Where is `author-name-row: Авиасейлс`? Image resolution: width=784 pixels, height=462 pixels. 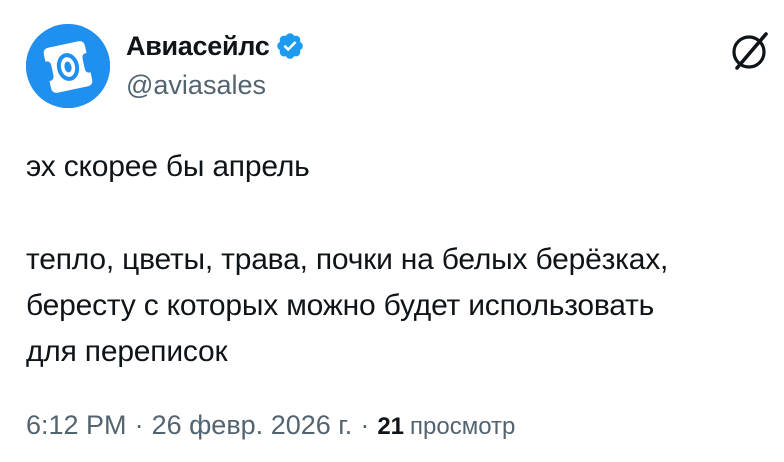
author-name-row: Авиасейлс is located at coordinates (215, 46).